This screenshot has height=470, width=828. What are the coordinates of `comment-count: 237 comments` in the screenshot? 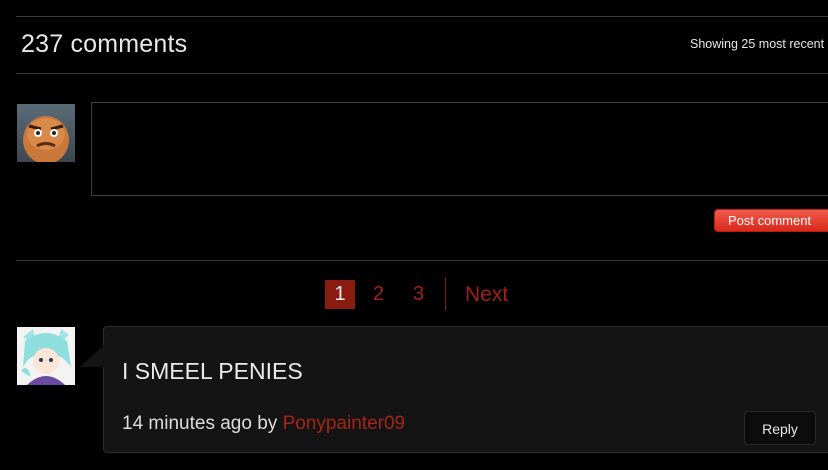 It's located at (104, 44).